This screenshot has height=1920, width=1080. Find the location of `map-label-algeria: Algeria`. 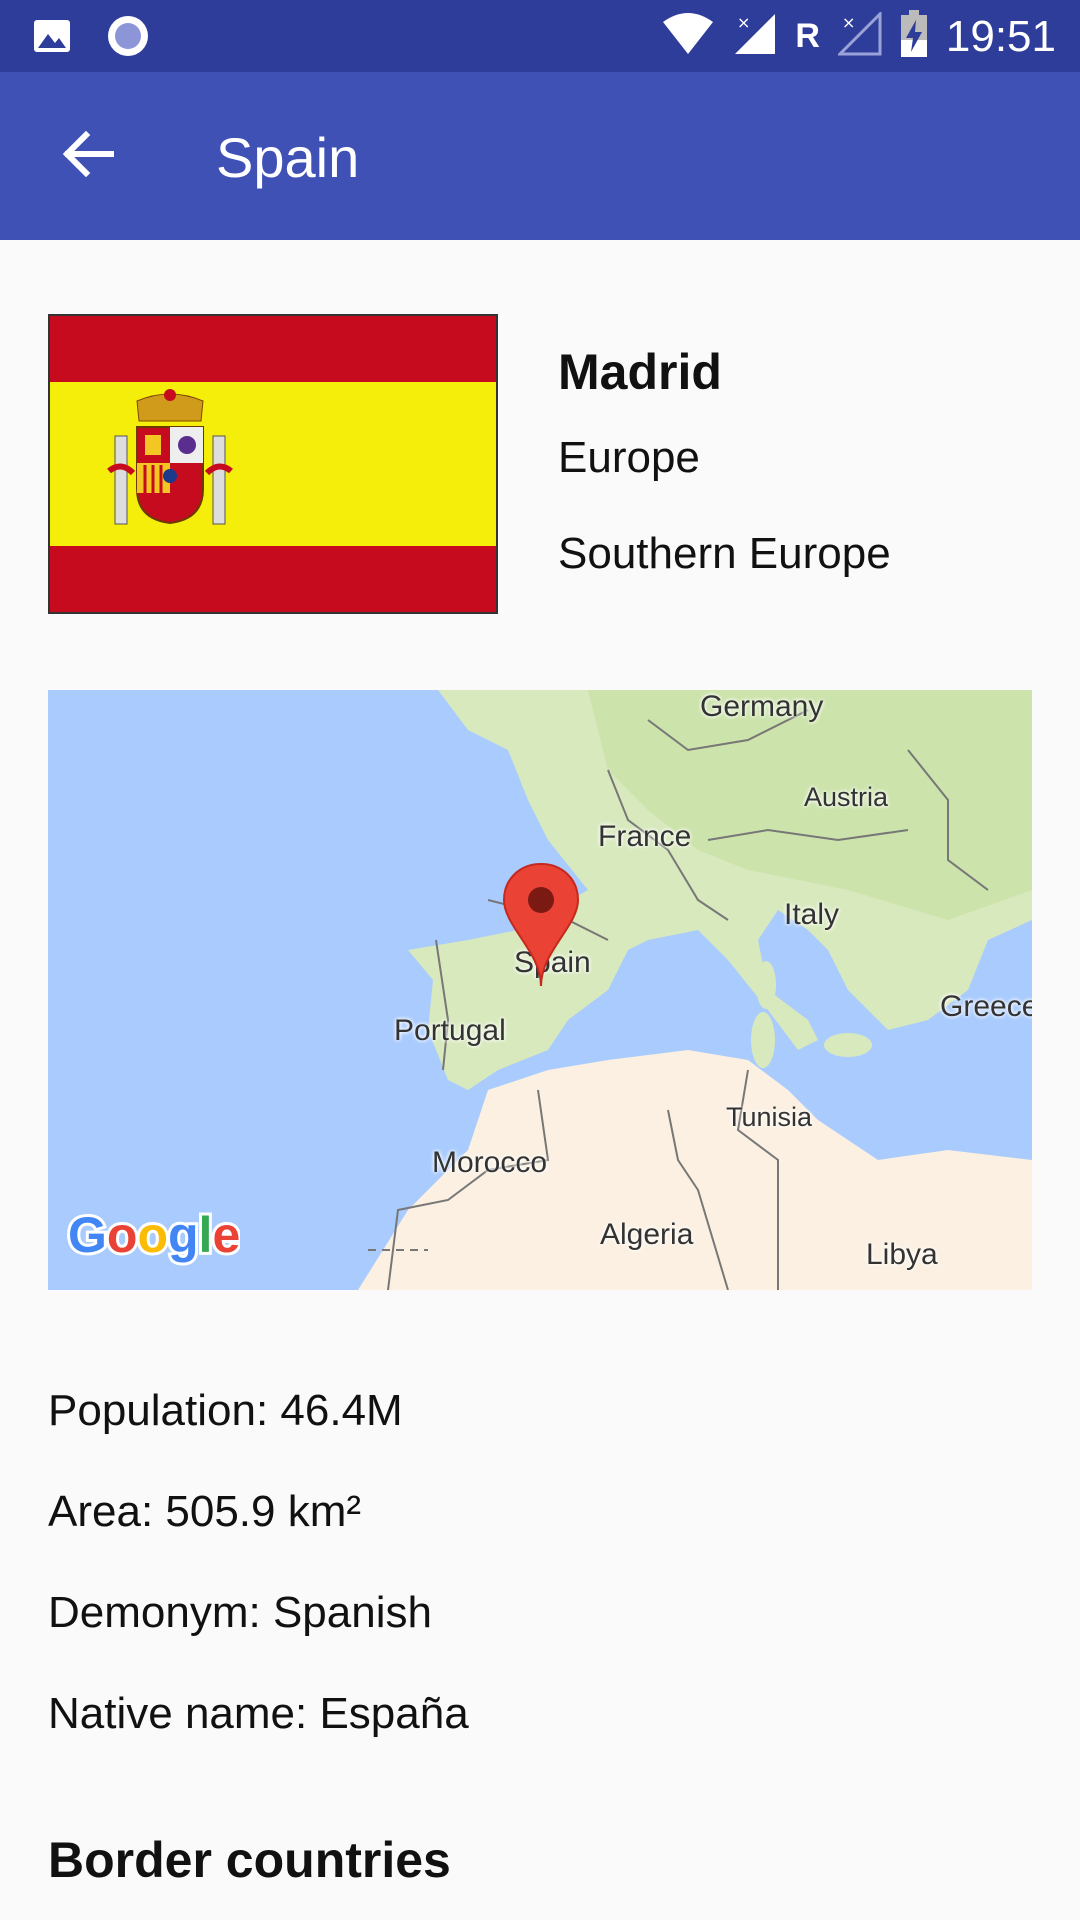

map-label-algeria: Algeria is located at coordinates (647, 1234).